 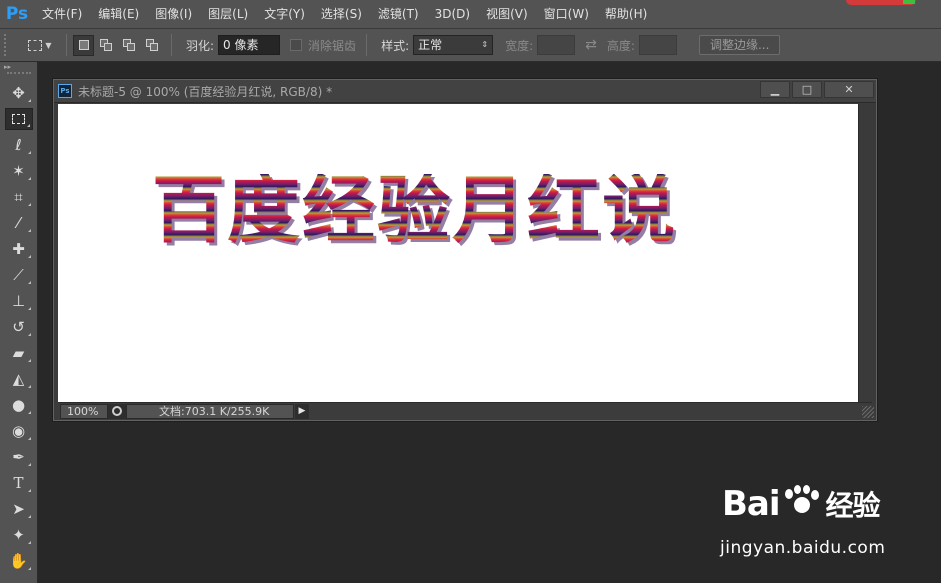 What do you see at coordinates (556, 45) in the screenshot?
I see `width-input` at bounding box center [556, 45].